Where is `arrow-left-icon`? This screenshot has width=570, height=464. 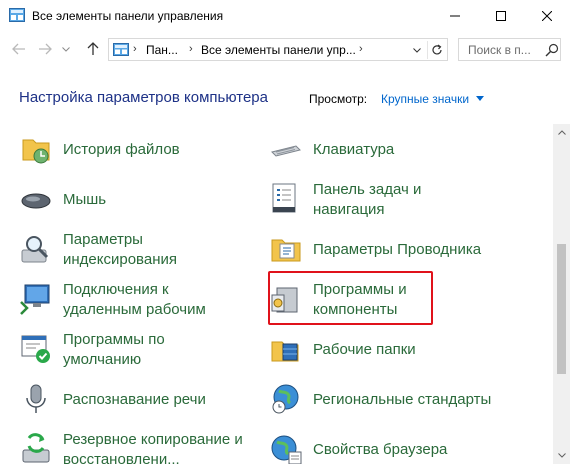
arrow-left-icon is located at coordinates (18, 49).